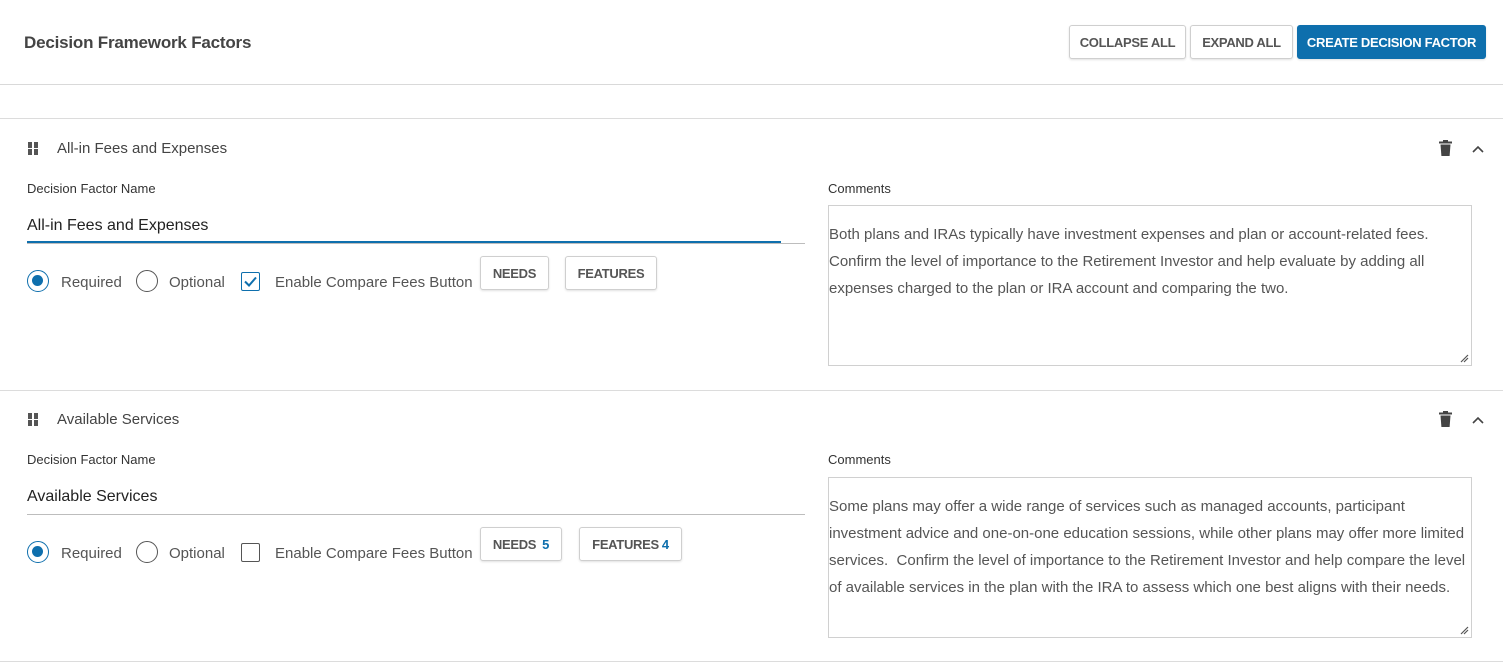 The height and width of the screenshot is (664, 1503). Describe the element at coordinates (1391, 42) in the screenshot. I see `create-decision-factor-button: CREATE DECISION FACTOR` at that location.